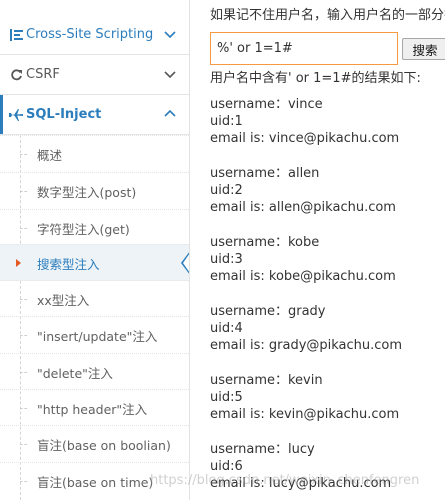 This screenshot has height=500, width=445. Describe the element at coordinates (303, 207) in the screenshot. I see `result-email: email is: allen@pikachu.com` at that location.